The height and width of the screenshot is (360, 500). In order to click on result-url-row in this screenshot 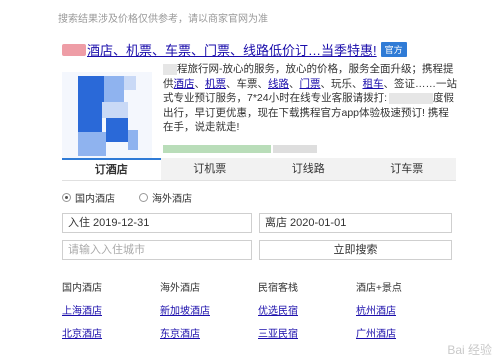, I will do `click(240, 146)`.